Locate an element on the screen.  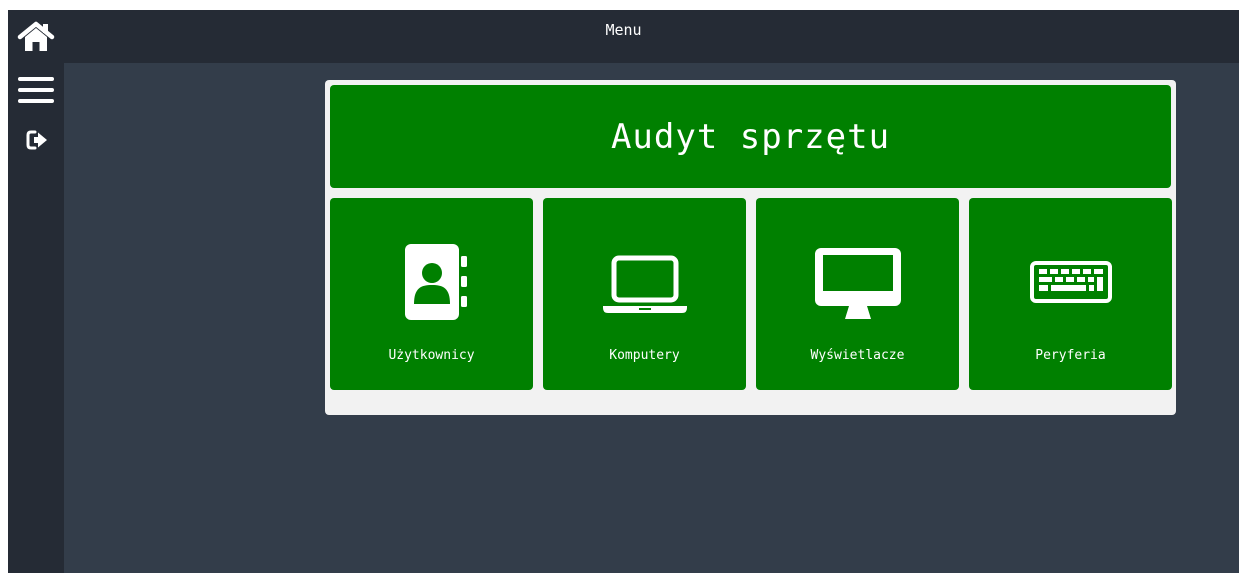
keyboard-icon is located at coordinates (1070, 282).